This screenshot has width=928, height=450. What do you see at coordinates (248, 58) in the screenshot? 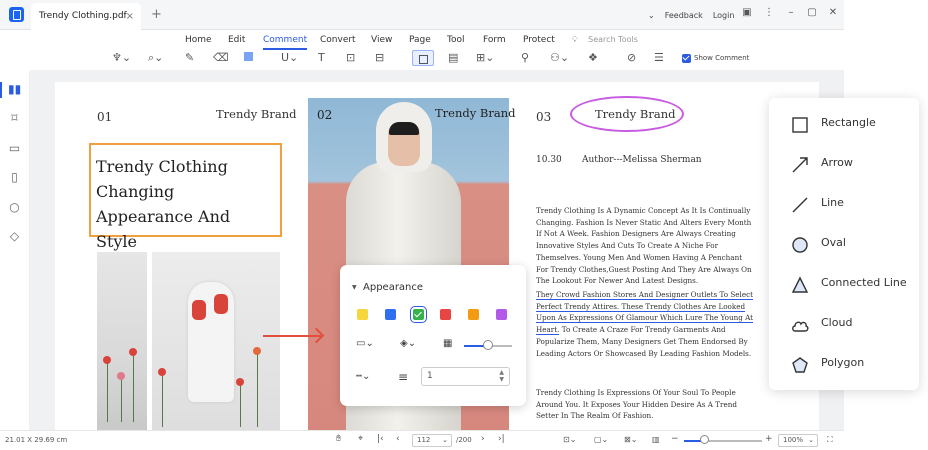
I see `color-fill-icon` at bounding box center [248, 58].